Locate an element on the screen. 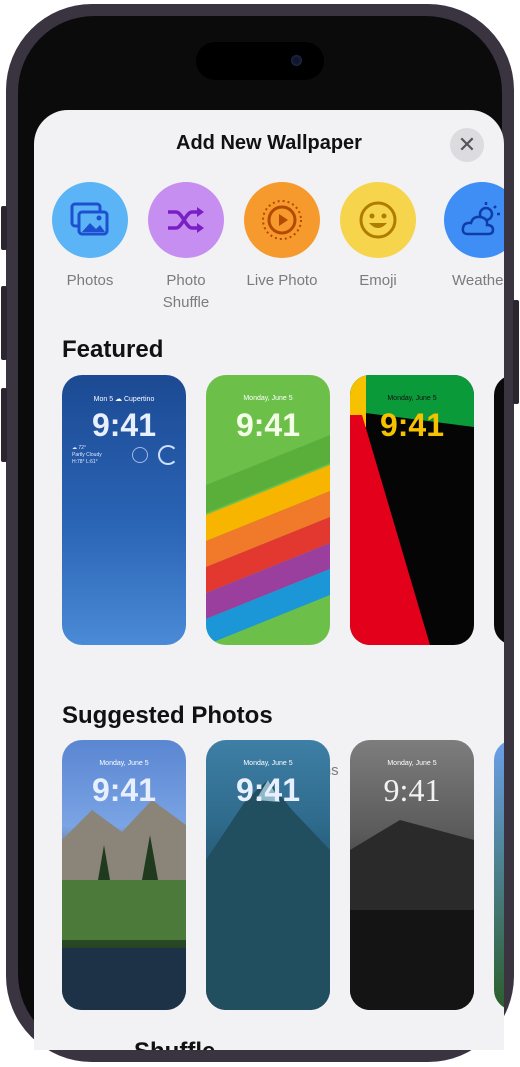  category-live-photo: Live Photo is located at coordinates (282, 237).